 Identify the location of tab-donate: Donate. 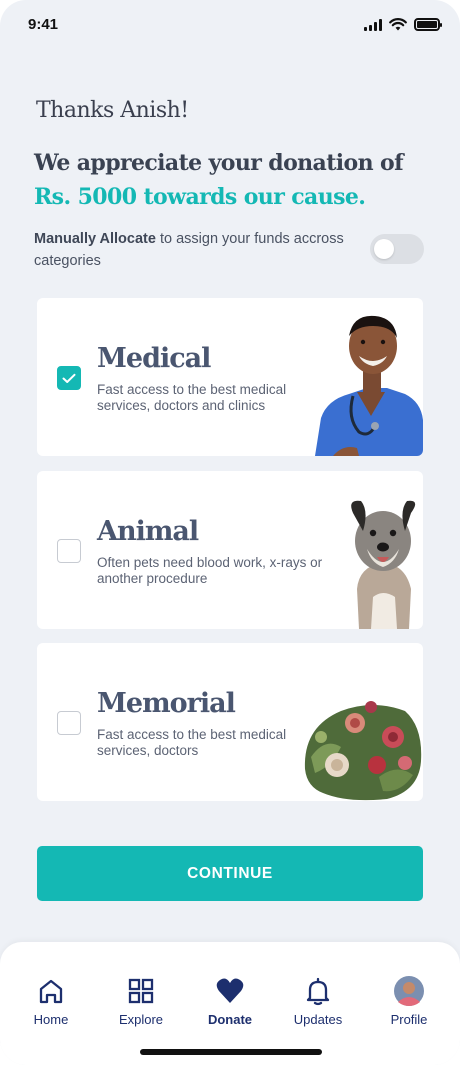
(230, 1001).